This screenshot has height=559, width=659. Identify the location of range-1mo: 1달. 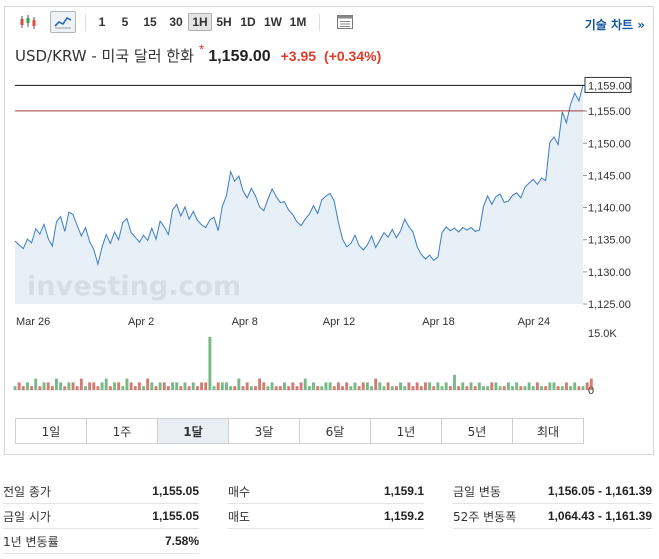
(193, 431).